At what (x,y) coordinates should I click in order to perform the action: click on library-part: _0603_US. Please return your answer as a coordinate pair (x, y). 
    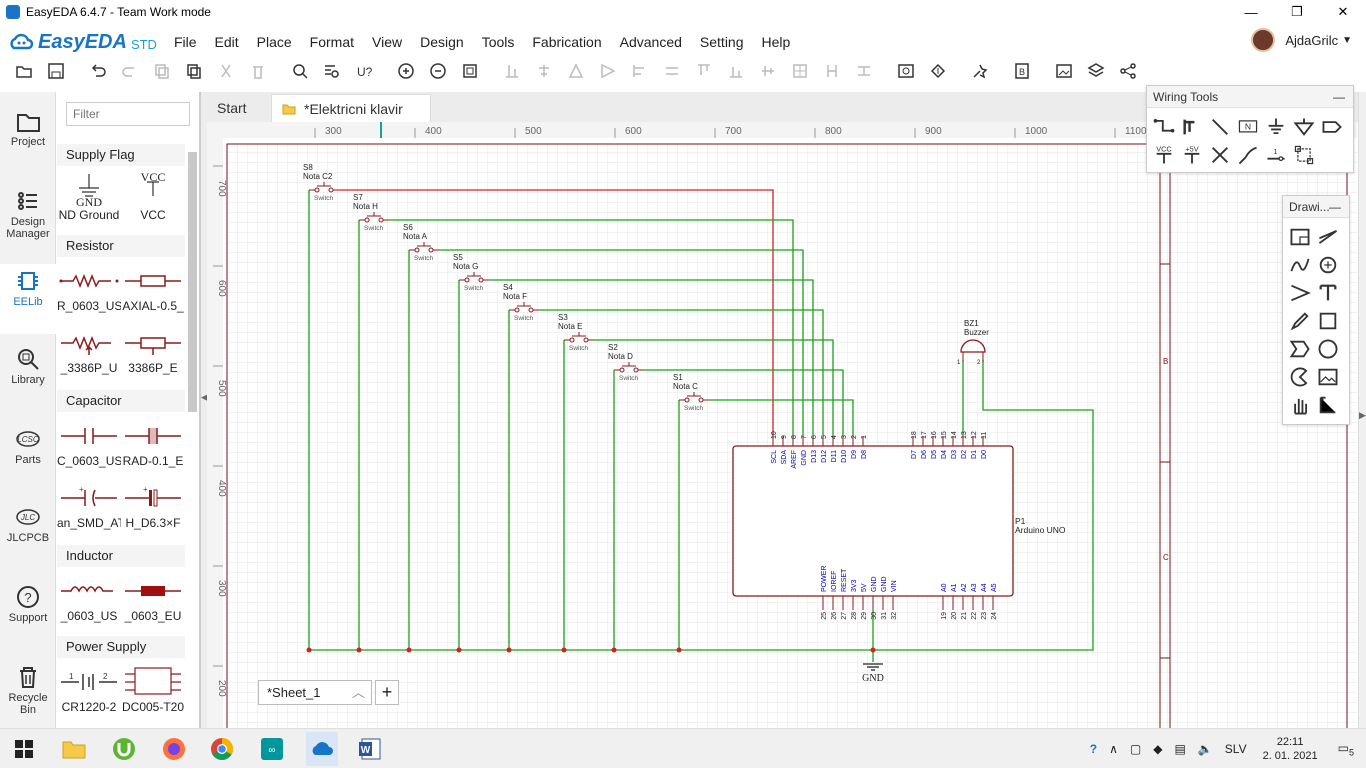
    Looking at the image, I should click on (89, 597).